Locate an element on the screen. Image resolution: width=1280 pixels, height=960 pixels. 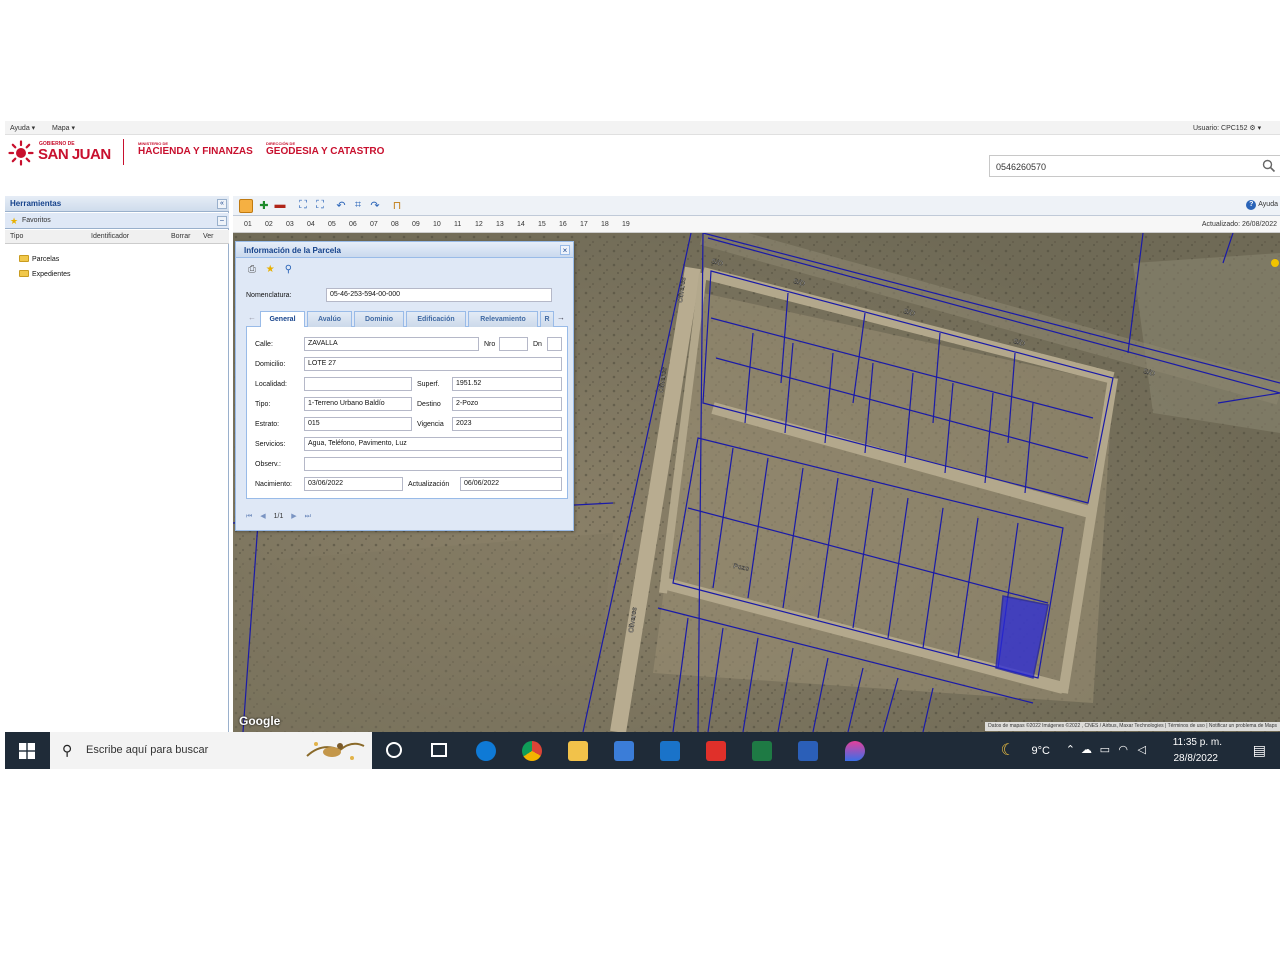
next-page-icon: ▶ is located at coordinates (293, 516).